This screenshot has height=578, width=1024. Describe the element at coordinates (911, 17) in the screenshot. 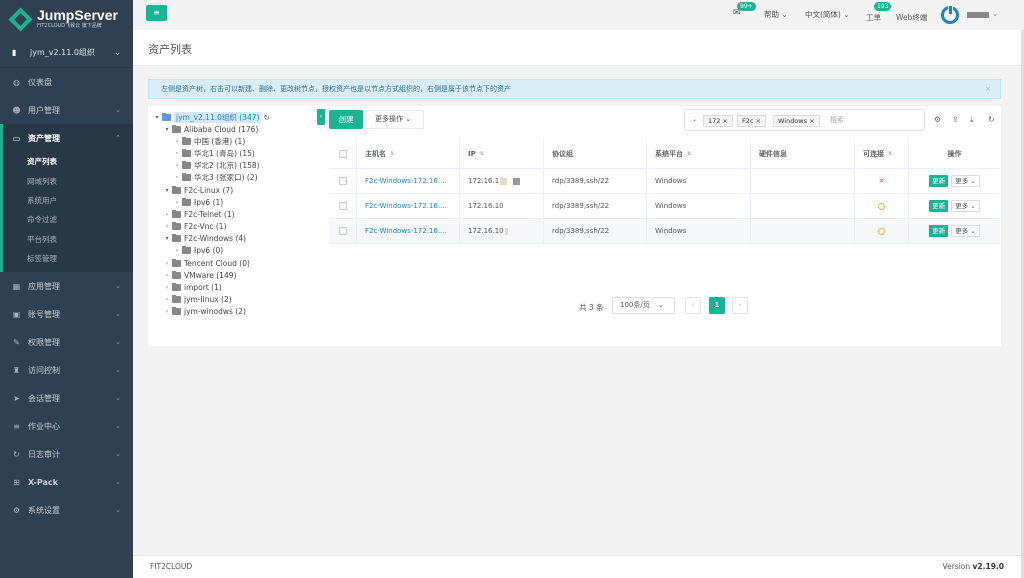

I see `web-terminal-link: Web终端` at that location.